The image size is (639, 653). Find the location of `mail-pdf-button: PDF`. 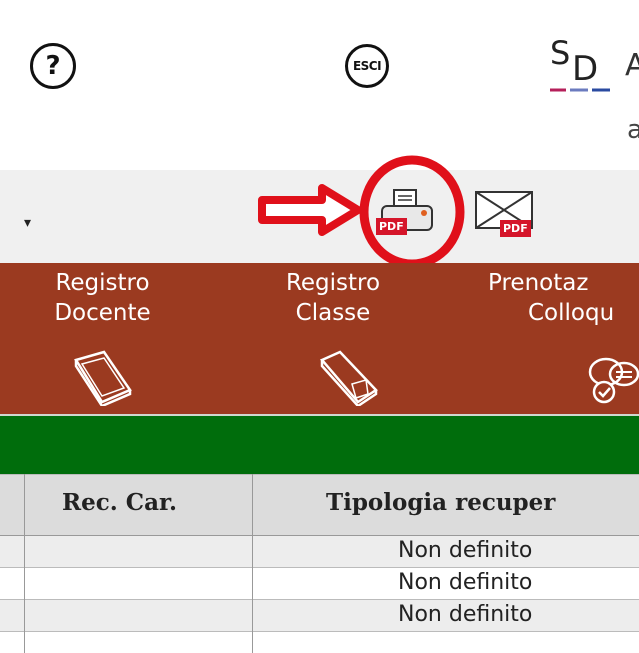

mail-pdf-button: PDF is located at coordinates (506, 216).